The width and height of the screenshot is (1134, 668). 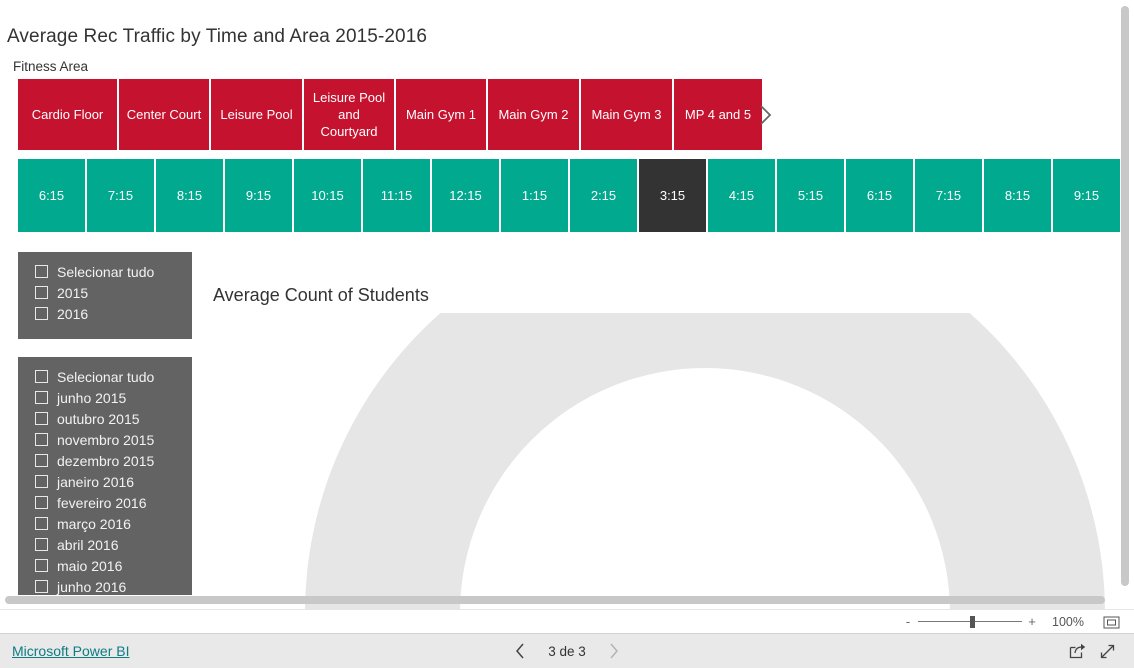 I want to click on month-slicer-label: fevereiro 2016, so click(x=102, y=502).